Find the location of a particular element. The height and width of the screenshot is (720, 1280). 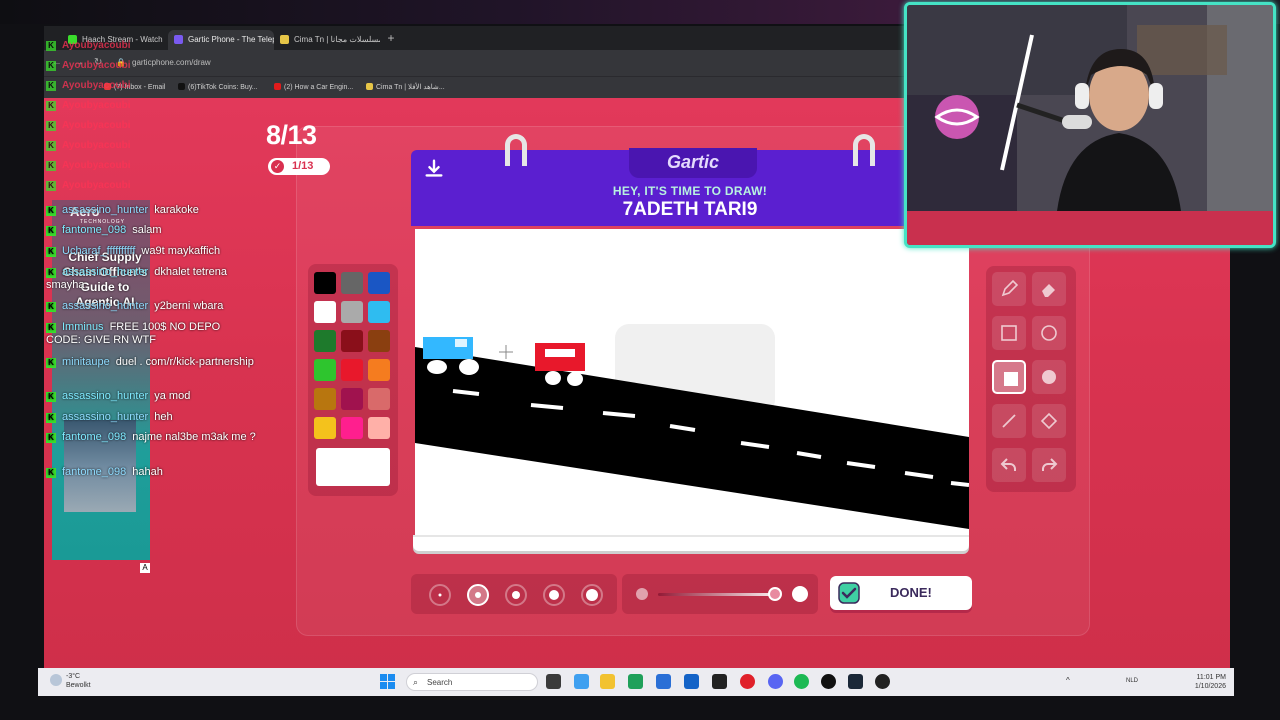

file-explorer-icon is located at coordinates (607, 681).